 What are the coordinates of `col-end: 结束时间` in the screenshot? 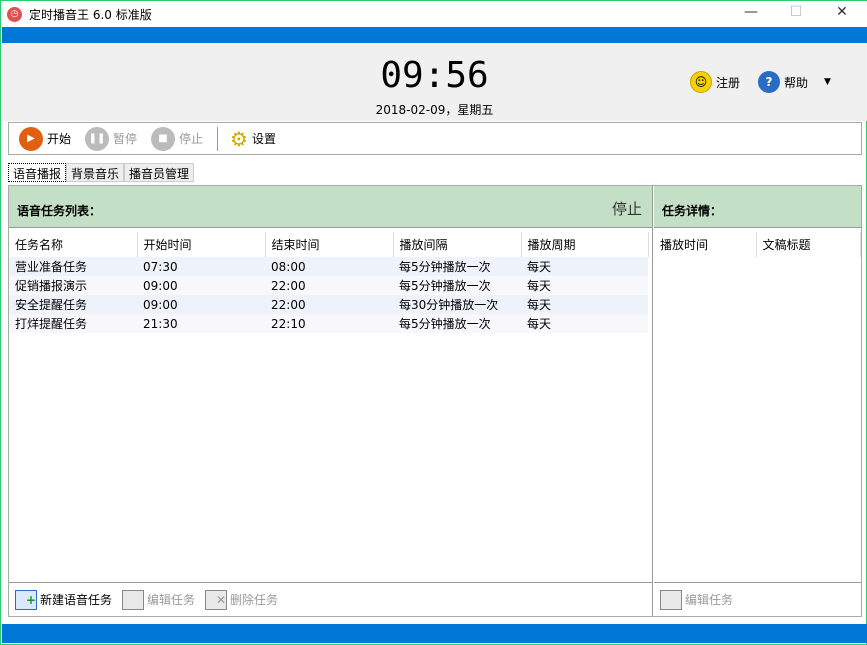 It's located at (329, 244).